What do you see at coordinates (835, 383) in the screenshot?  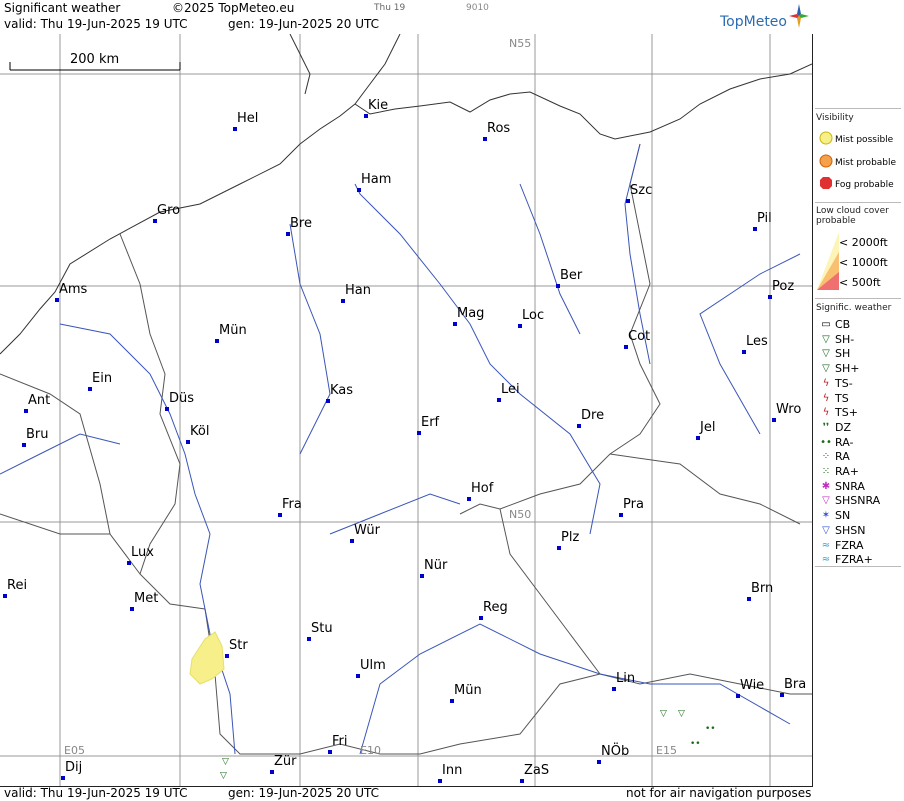 I see `legend-sigwx-item: ϟ TS-` at bounding box center [835, 383].